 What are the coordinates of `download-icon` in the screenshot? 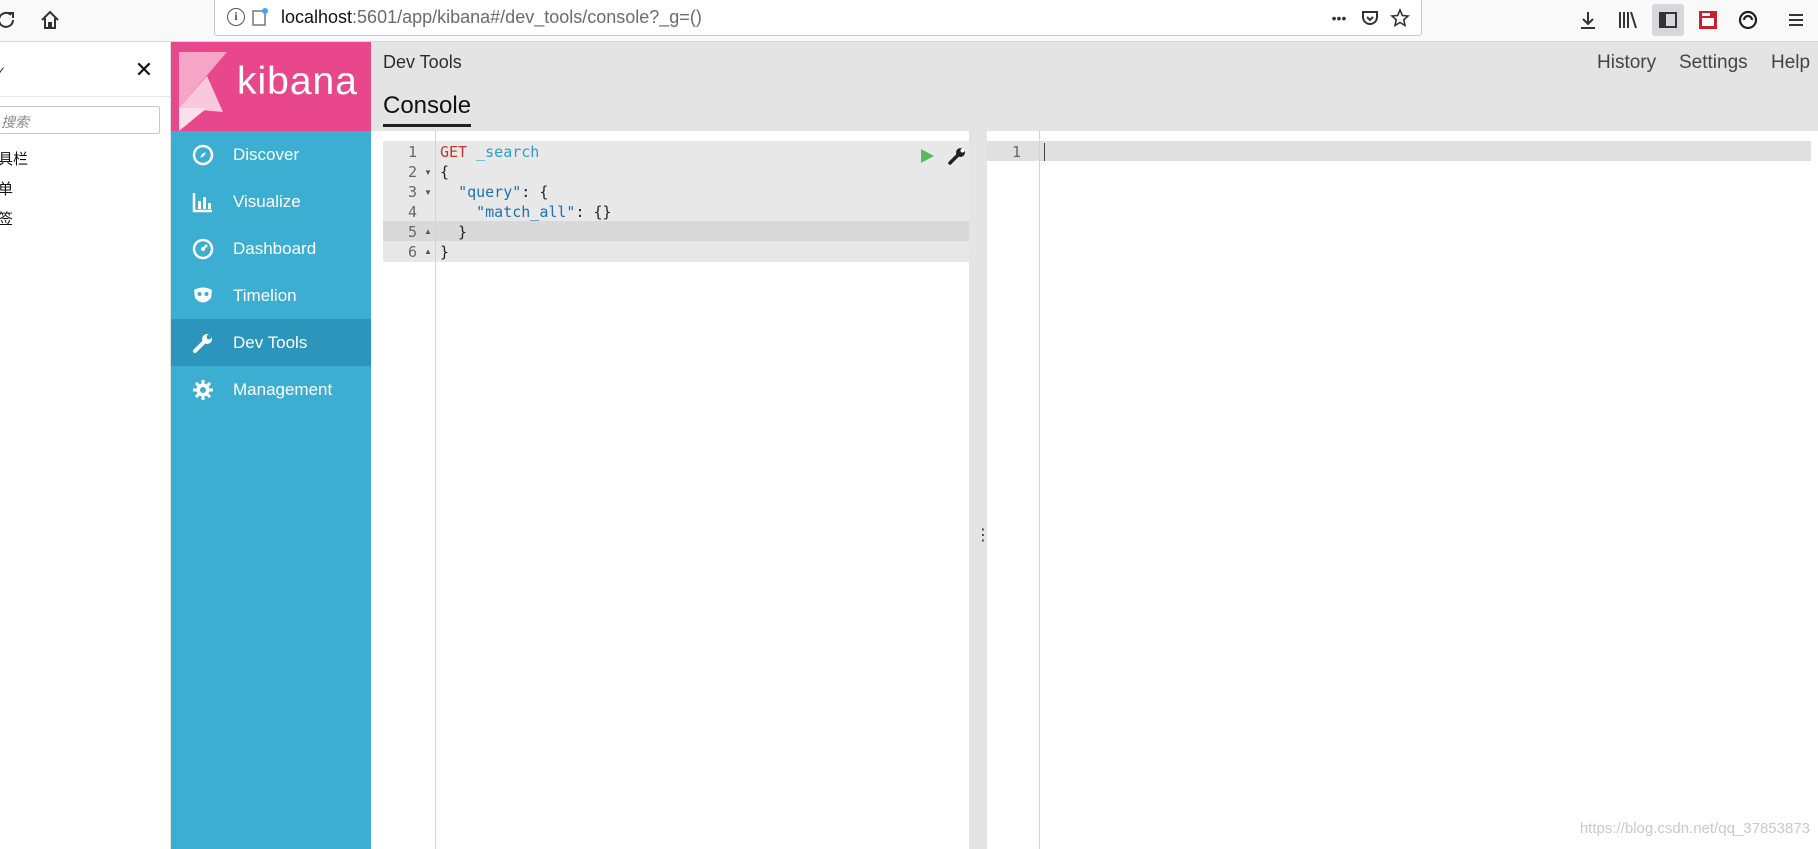 It's located at (1588, 20).